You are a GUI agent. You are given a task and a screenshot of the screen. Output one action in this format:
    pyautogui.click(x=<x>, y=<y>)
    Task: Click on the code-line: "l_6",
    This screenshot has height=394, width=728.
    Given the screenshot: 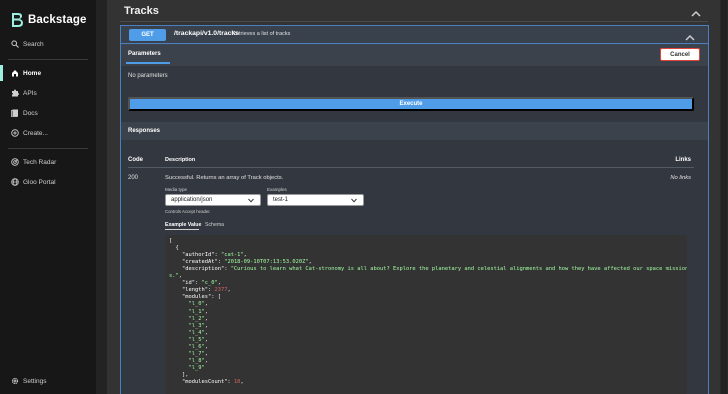 What is the action you would take?
    pyautogui.click(x=198, y=347)
    